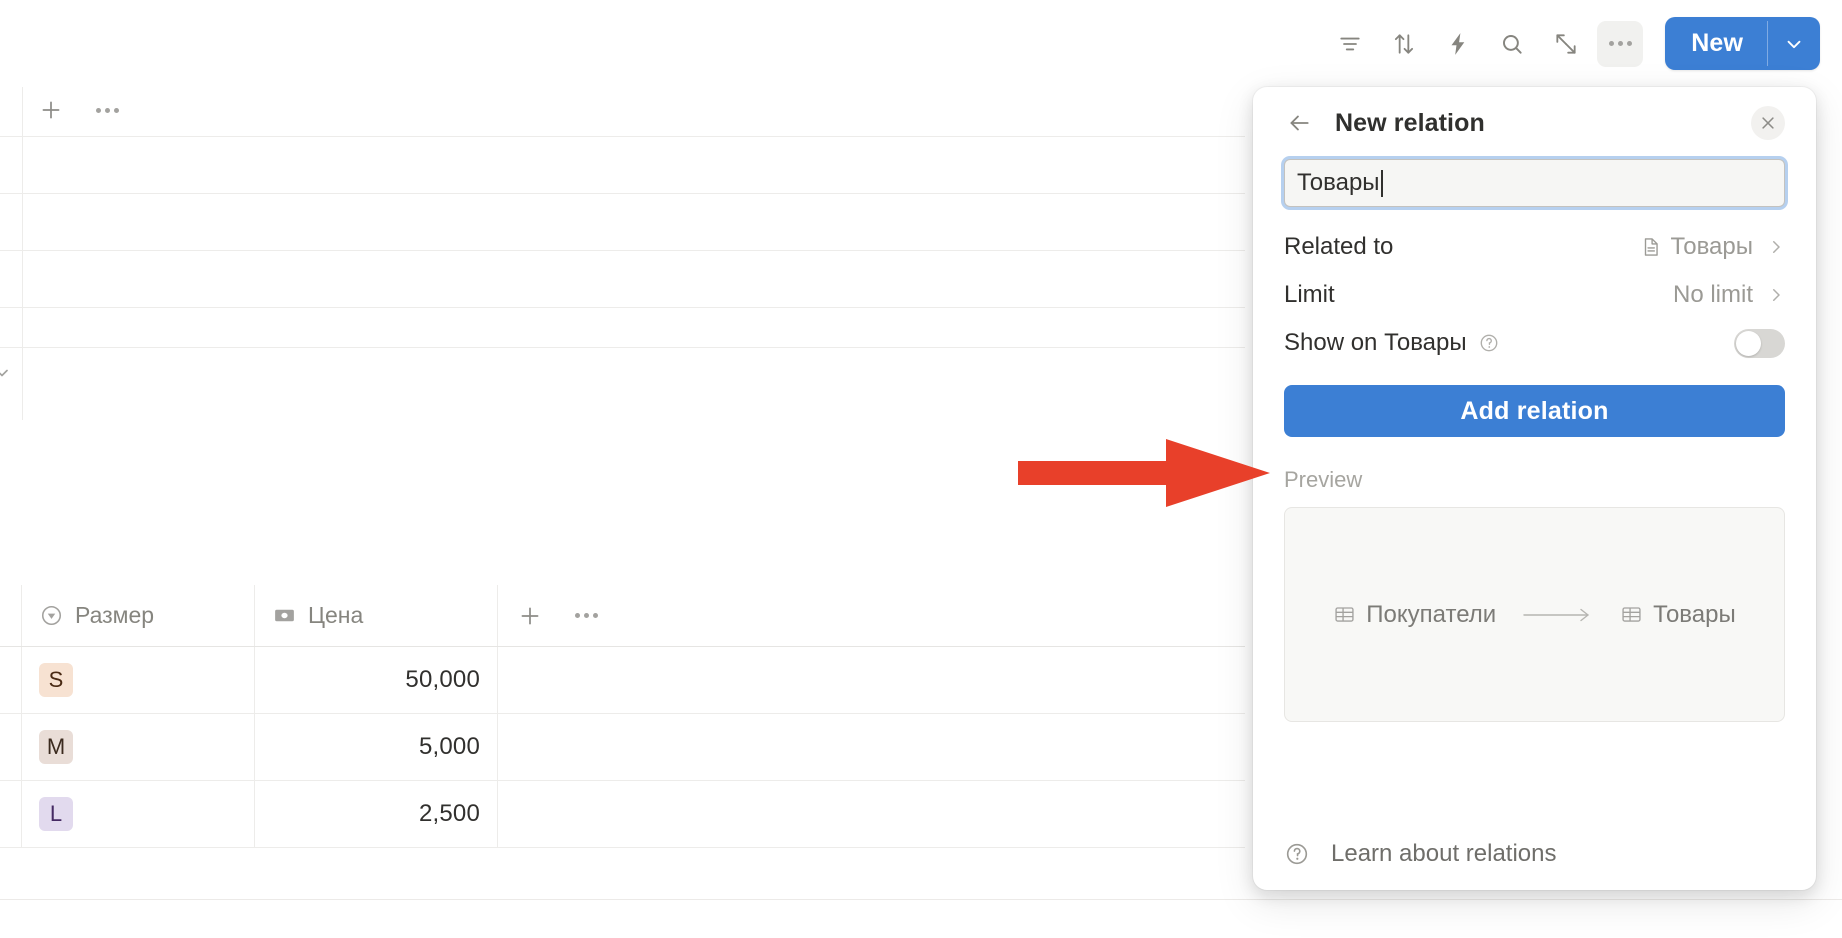  I want to click on limit-row: Limit No limit, so click(1534, 295).